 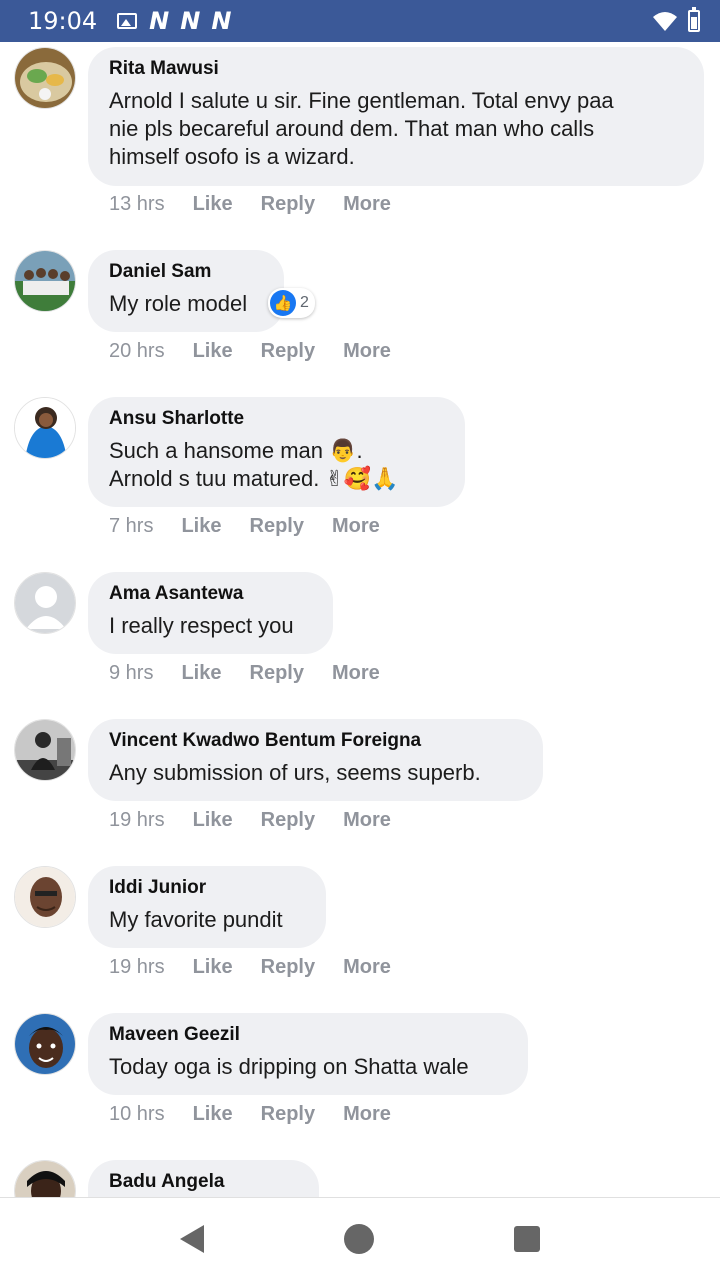 I want to click on comment-actions: 9 hrs Like Reply More, so click(x=258, y=673).